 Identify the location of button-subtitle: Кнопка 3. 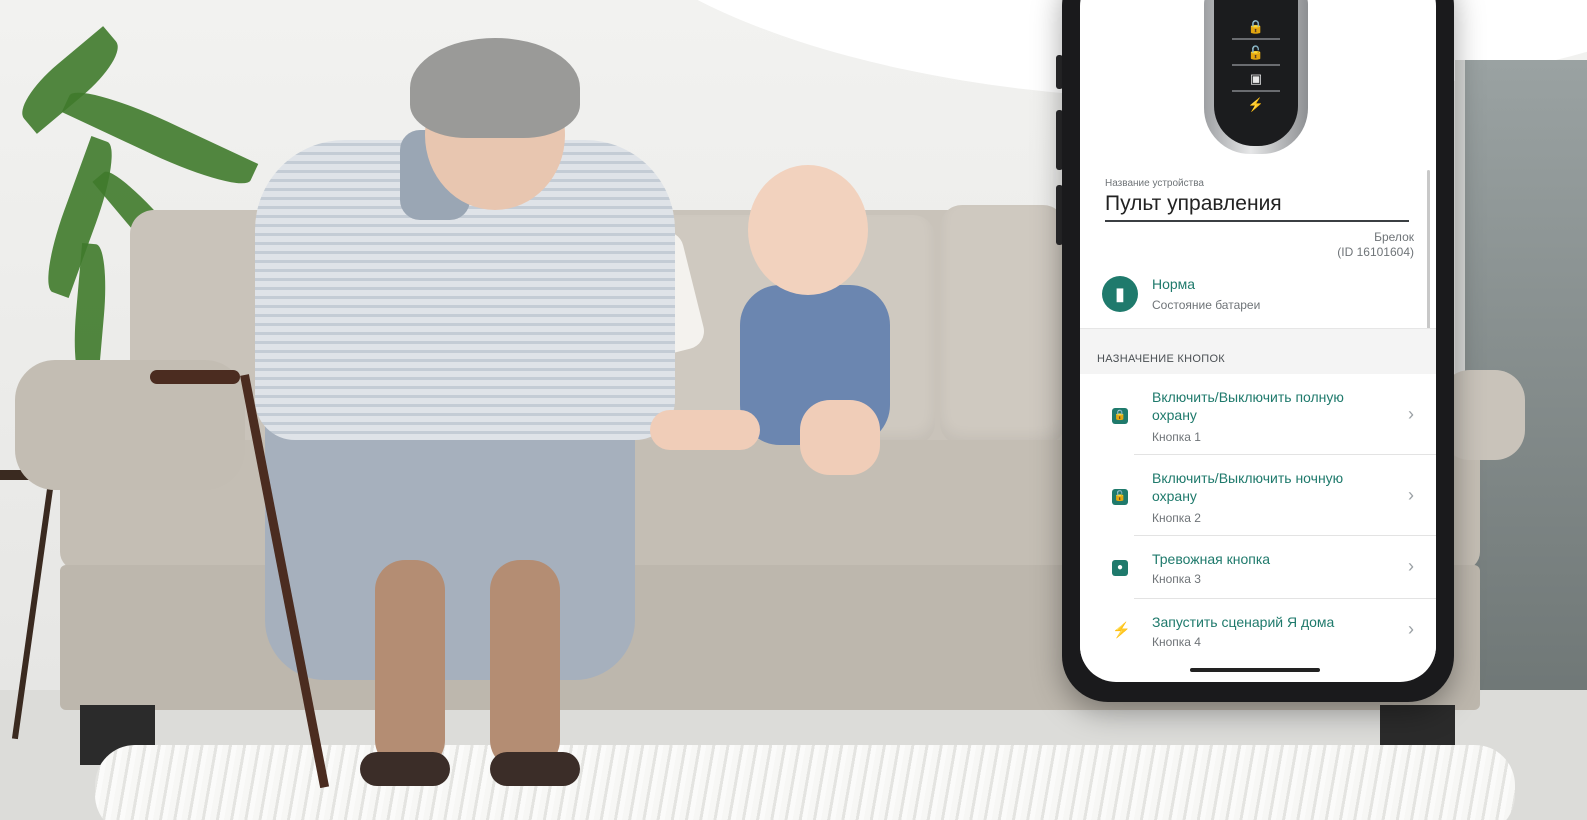
(1176, 579).